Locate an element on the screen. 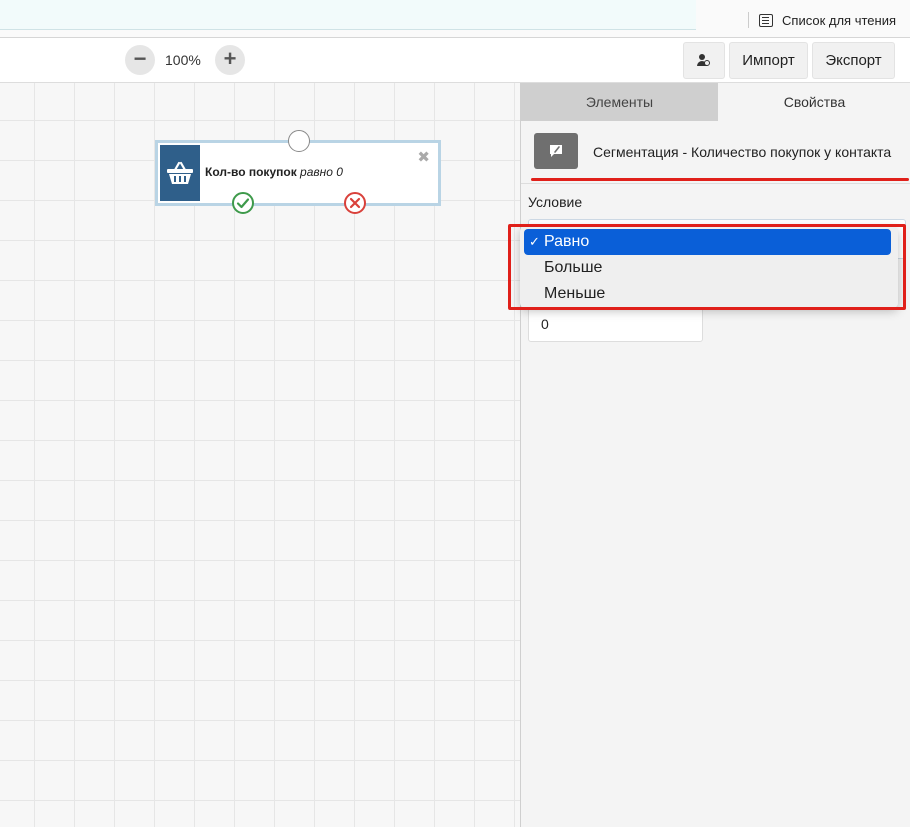  option-label: Равно is located at coordinates (567, 241).